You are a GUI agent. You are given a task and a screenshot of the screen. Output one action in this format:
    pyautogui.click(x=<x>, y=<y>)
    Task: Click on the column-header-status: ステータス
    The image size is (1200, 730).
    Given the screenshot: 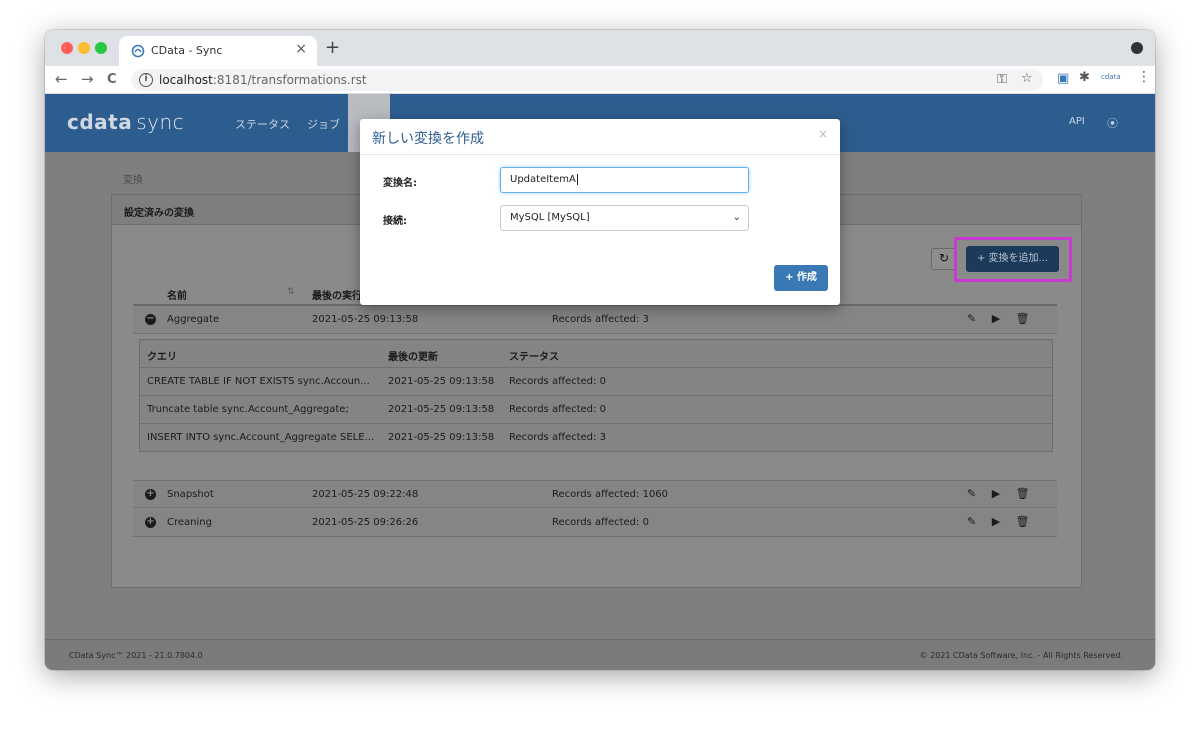 What is the action you would take?
    pyautogui.click(x=534, y=357)
    